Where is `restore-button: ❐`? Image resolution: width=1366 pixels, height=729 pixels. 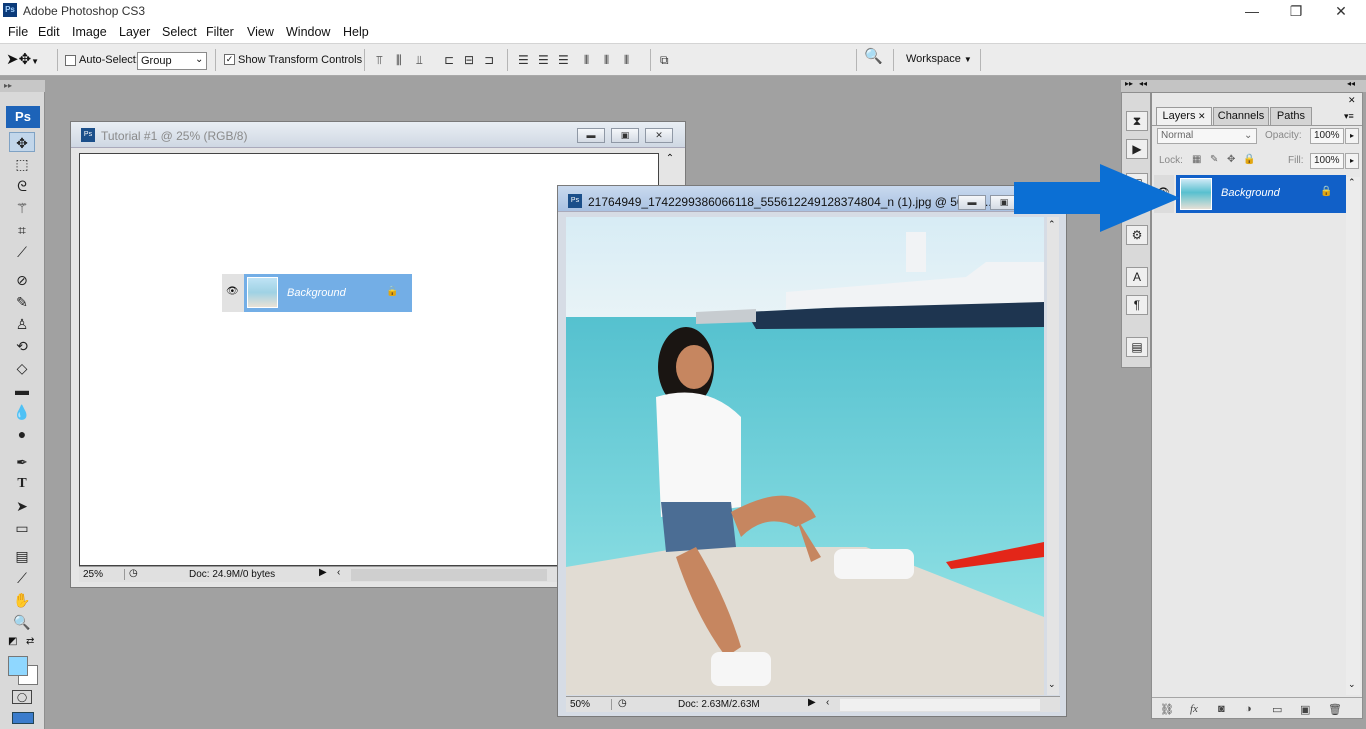
restore-button: ❐ is located at coordinates (1296, 11).